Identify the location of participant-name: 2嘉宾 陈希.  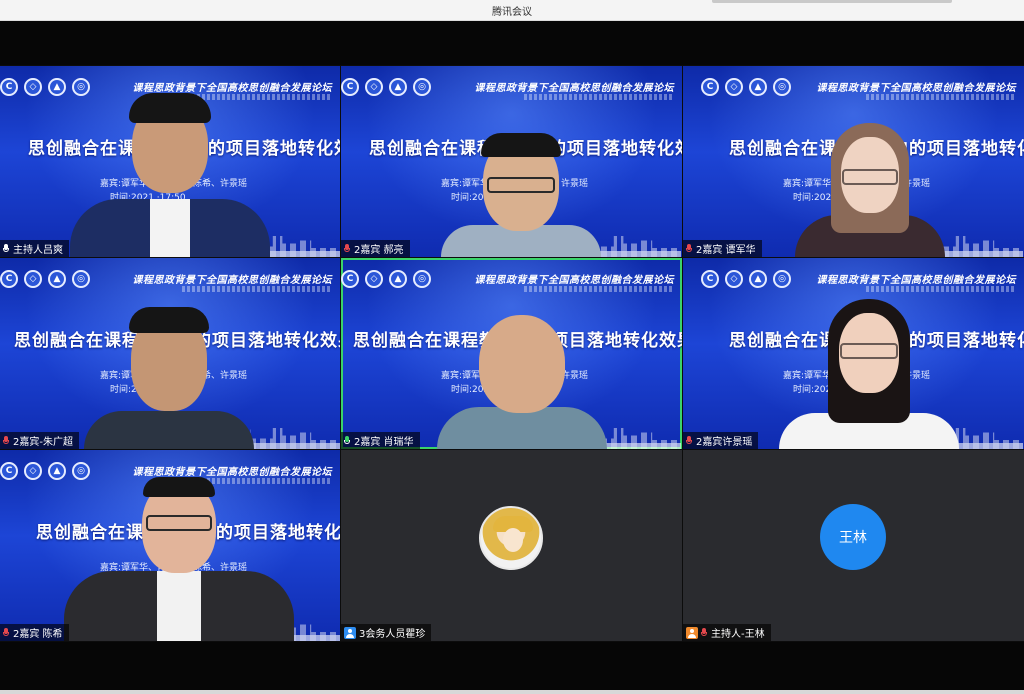
(38, 634).